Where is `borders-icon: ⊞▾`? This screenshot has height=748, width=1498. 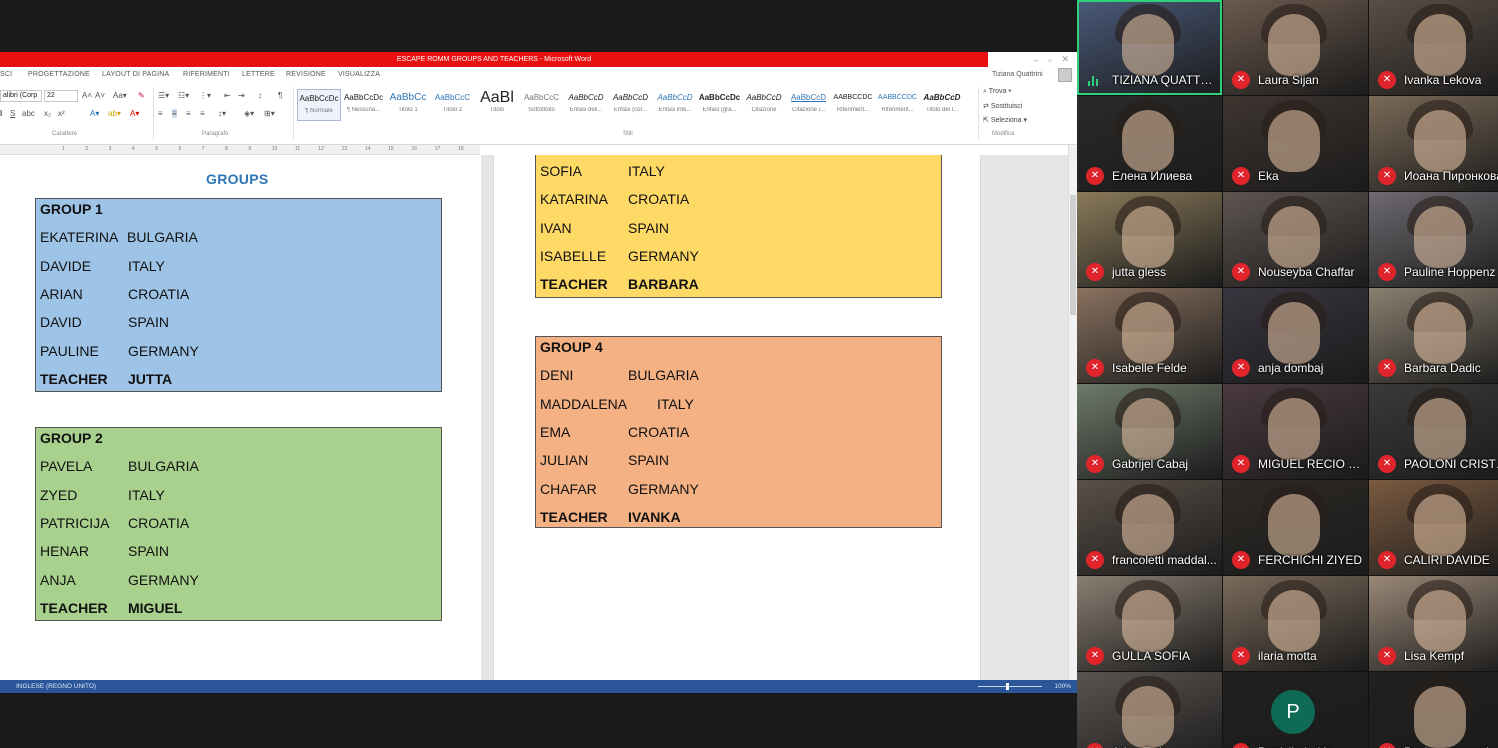 borders-icon: ⊞▾ is located at coordinates (269, 113).